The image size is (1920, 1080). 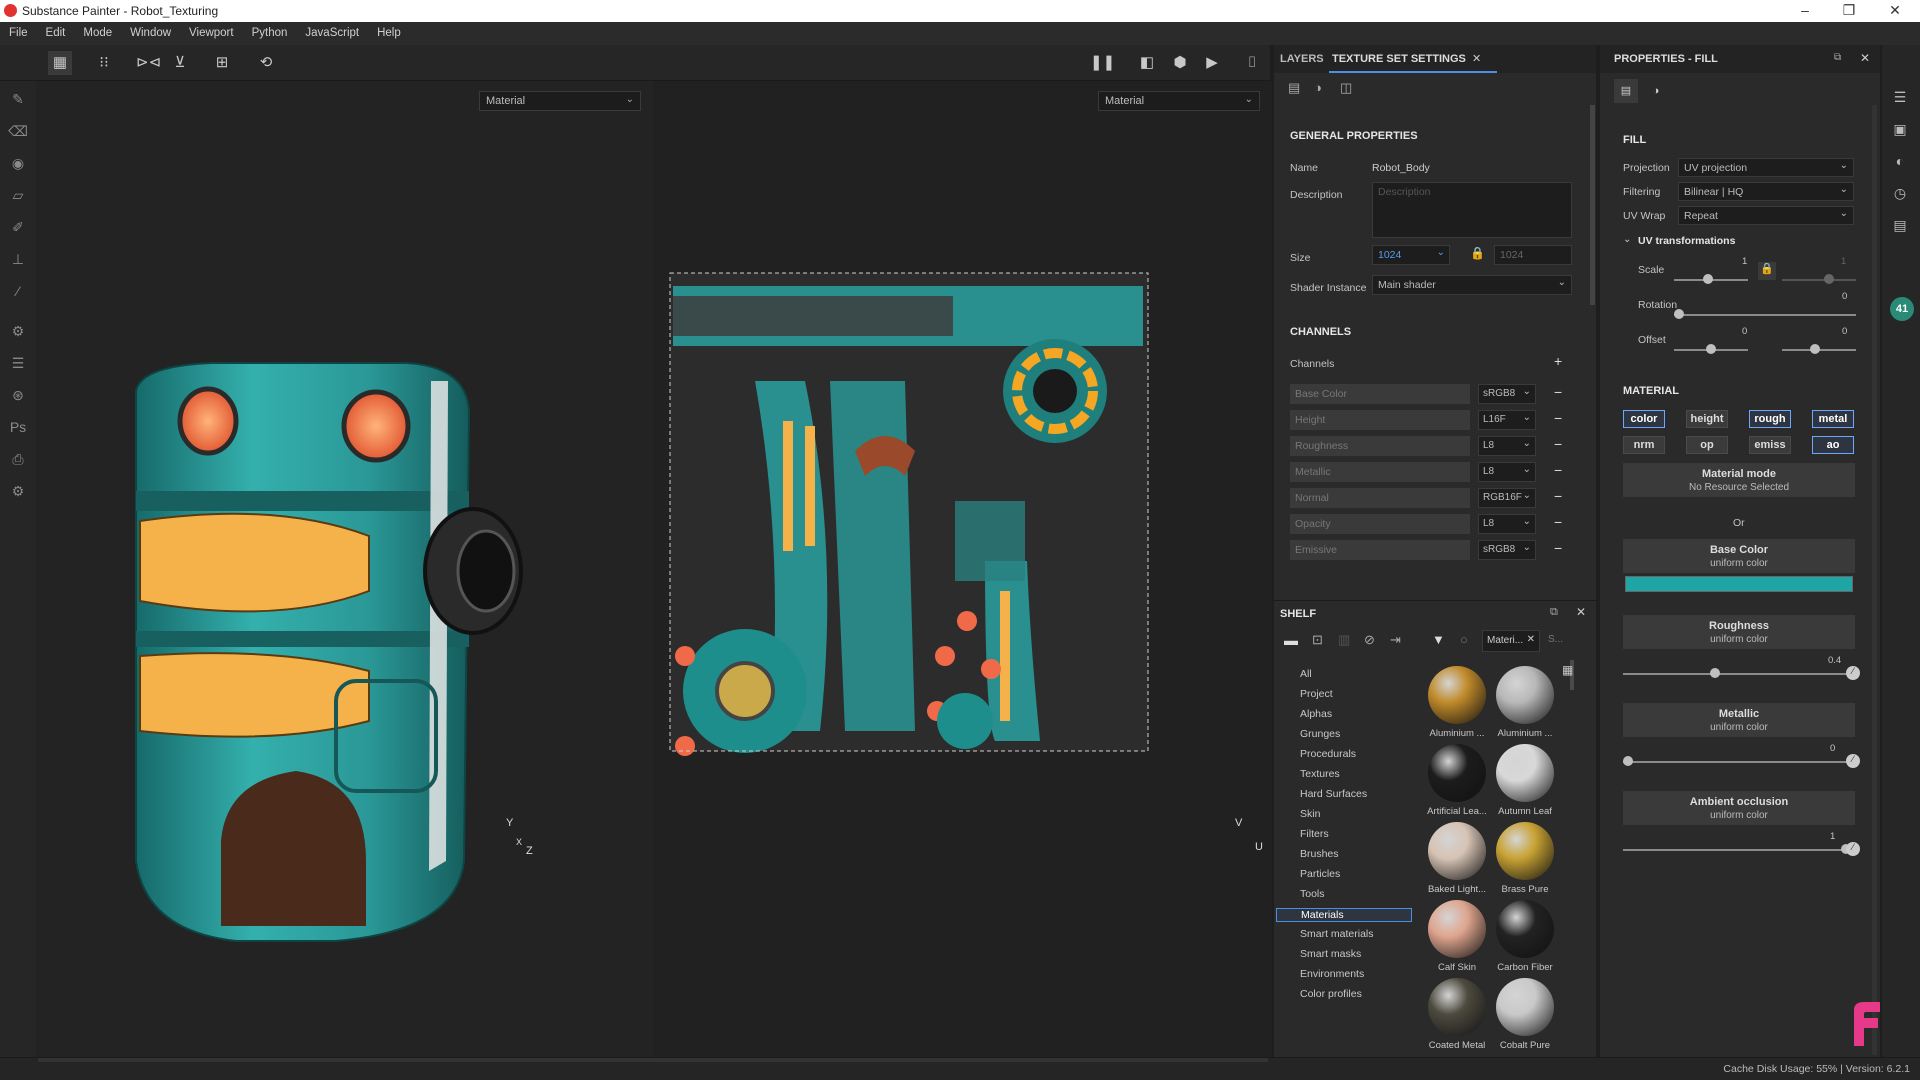 What do you see at coordinates (1212, 63) in the screenshot?
I see `camera-video-icon: ▶` at bounding box center [1212, 63].